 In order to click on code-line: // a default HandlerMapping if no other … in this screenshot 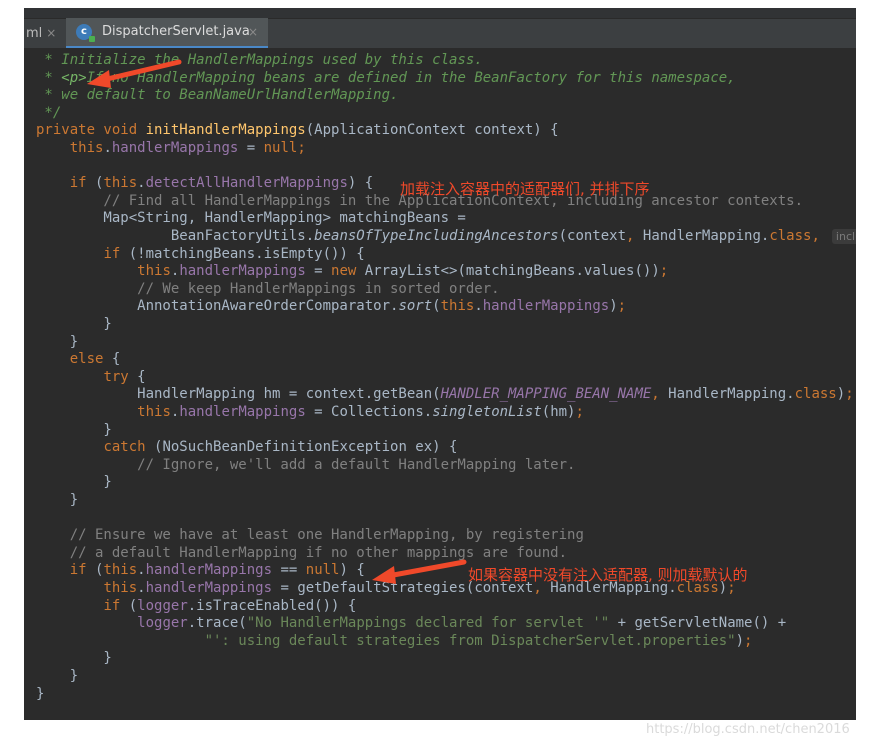, I will do `click(302, 552)`.